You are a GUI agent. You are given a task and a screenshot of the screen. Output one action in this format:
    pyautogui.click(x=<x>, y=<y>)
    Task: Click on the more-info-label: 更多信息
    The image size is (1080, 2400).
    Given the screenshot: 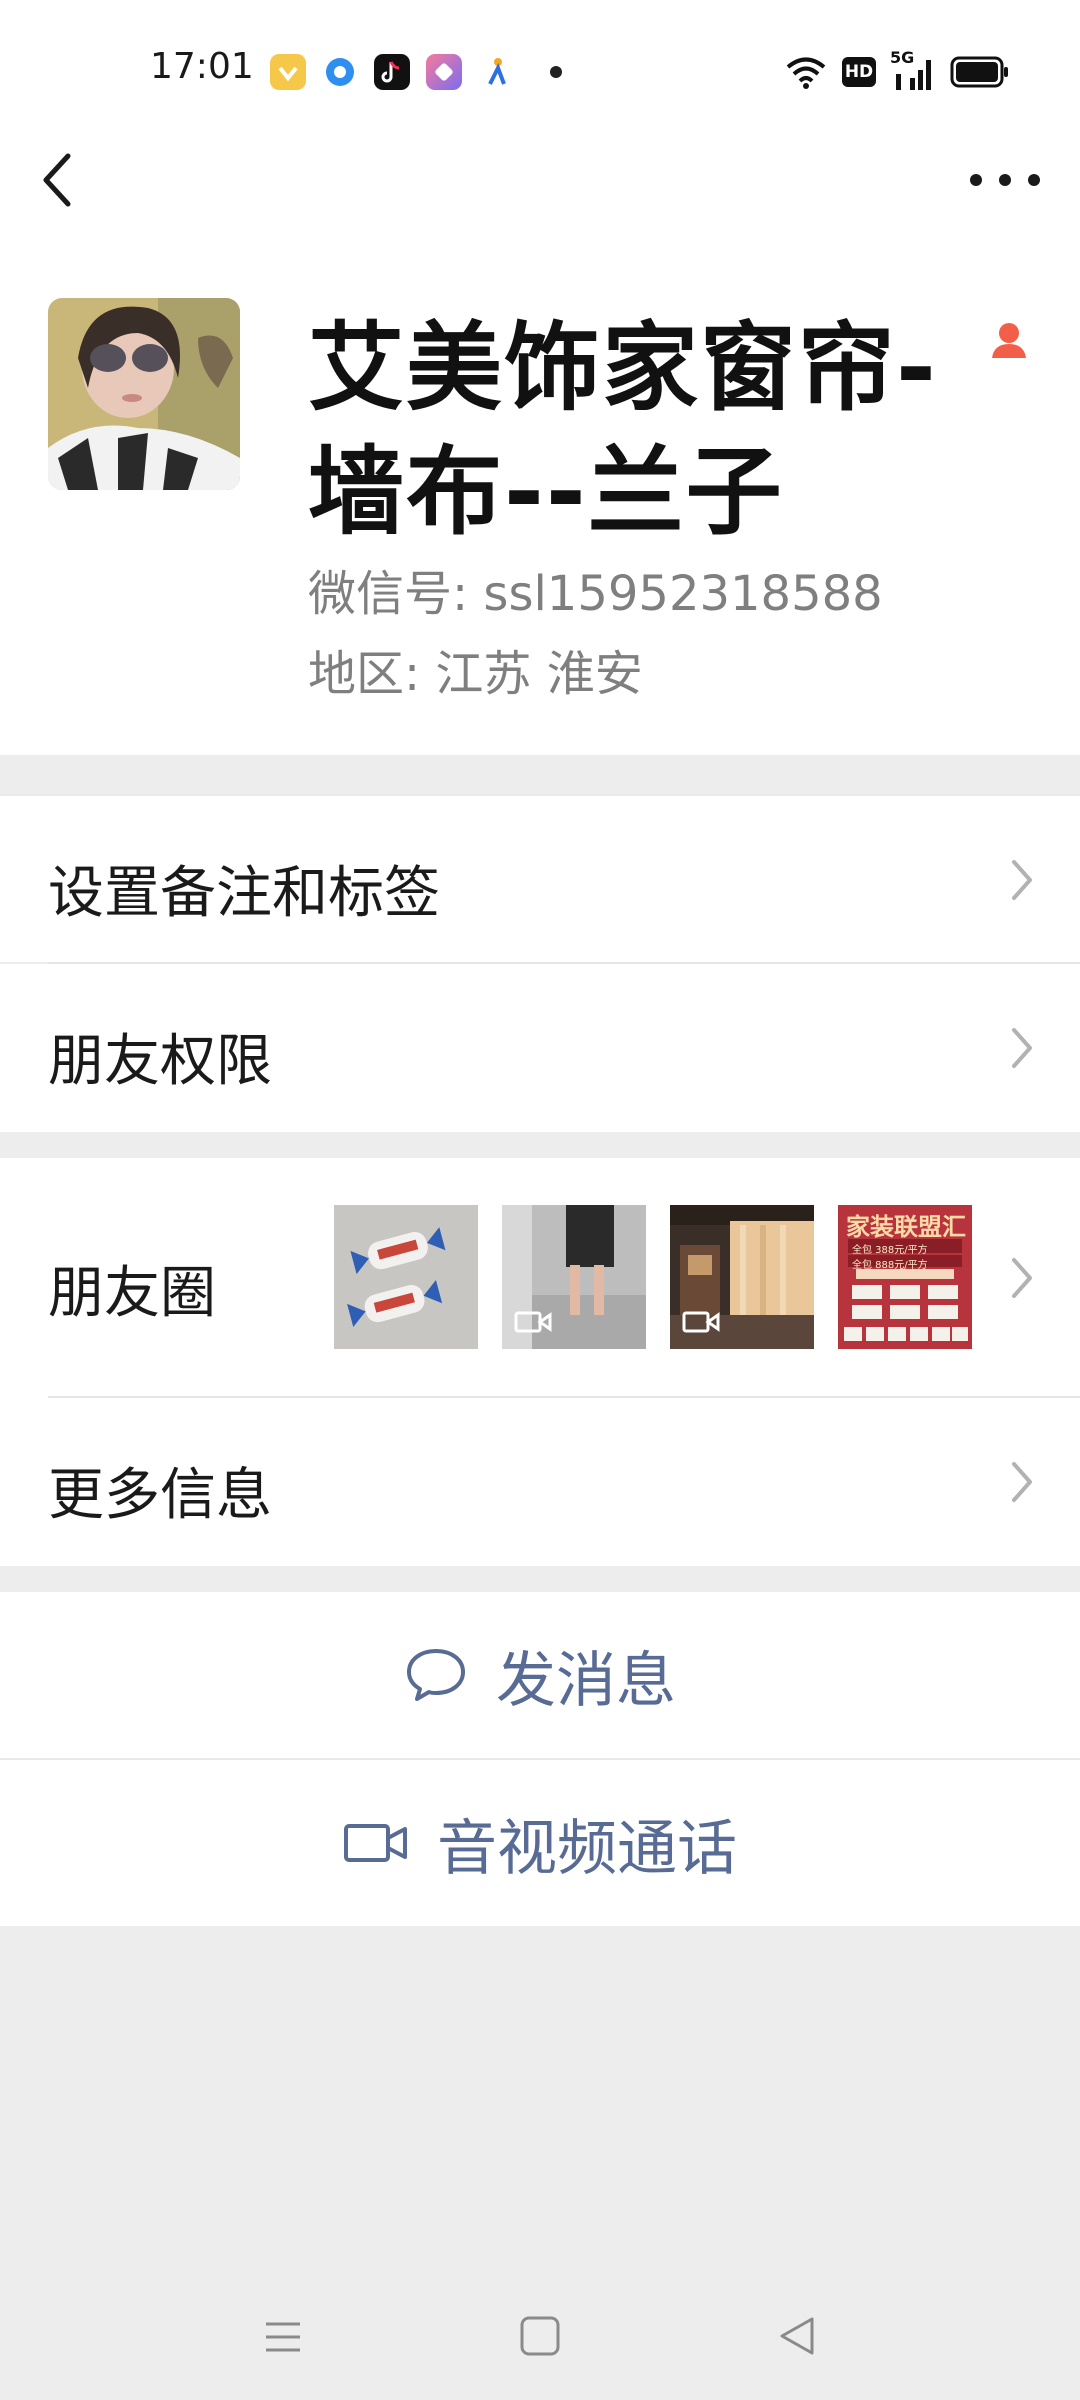 What is the action you would take?
    pyautogui.click(x=160, y=1495)
    